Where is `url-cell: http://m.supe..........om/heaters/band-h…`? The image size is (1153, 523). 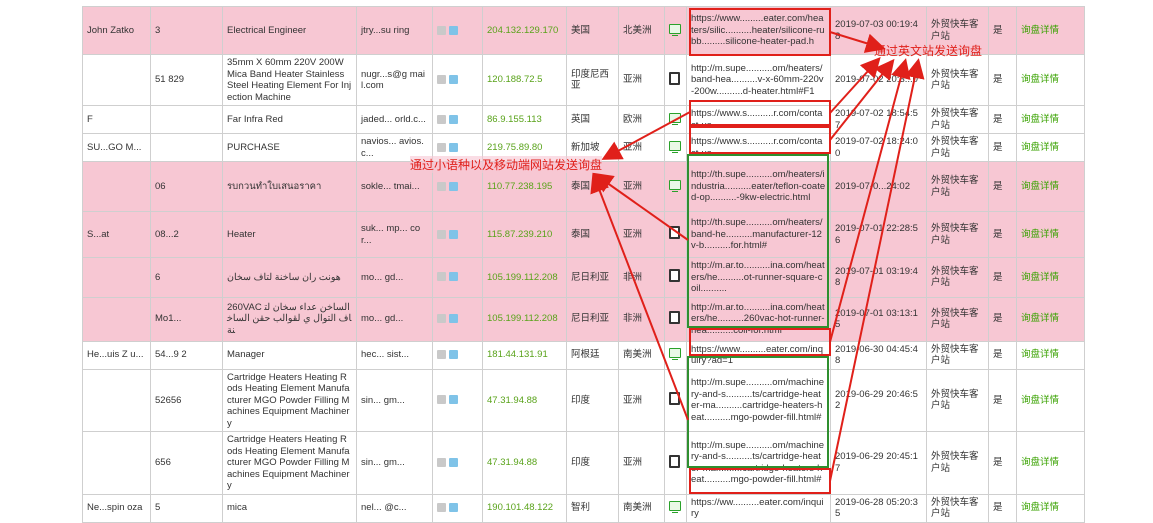 url-cell: http://m.supe..........om/heaters/band-h… is located at coordinates (758, 80).